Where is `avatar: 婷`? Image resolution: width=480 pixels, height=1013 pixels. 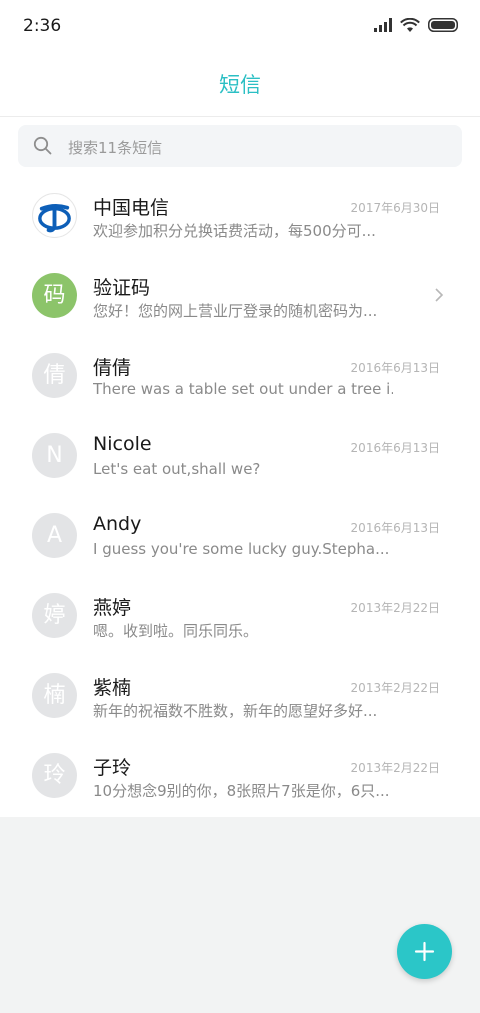
avatar: 婷 is located at coordinates (54, 615).